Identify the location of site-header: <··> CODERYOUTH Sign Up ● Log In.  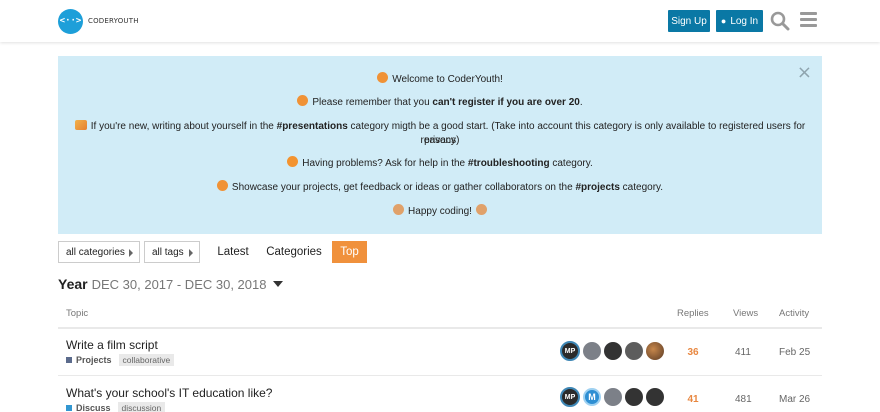
(440, 21).